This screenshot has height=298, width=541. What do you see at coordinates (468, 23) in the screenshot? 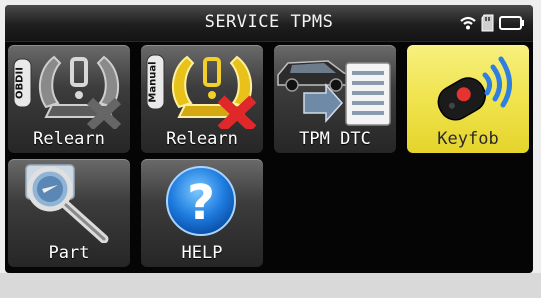
I see `wifi-icon` at bounding box center [468, 23].